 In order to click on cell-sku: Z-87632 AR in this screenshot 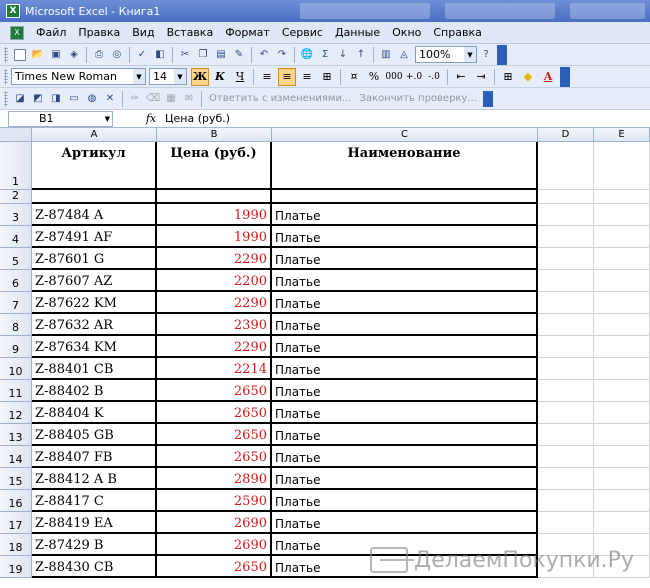, I will do `click(94, 325)`.